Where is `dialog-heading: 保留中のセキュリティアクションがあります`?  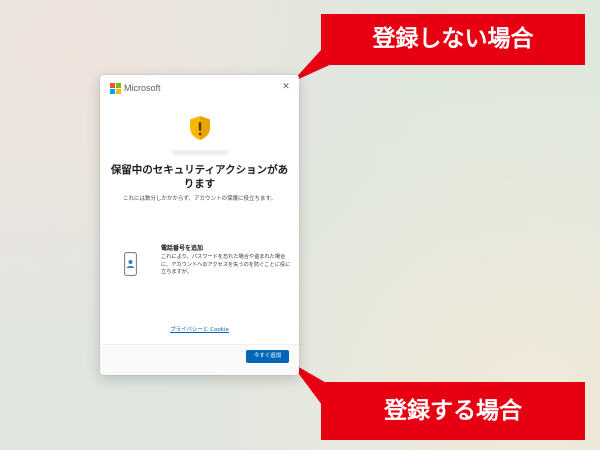
dialog-heading: 保留中のセキュリティアクションがあります is located at coordinates (199, 177).